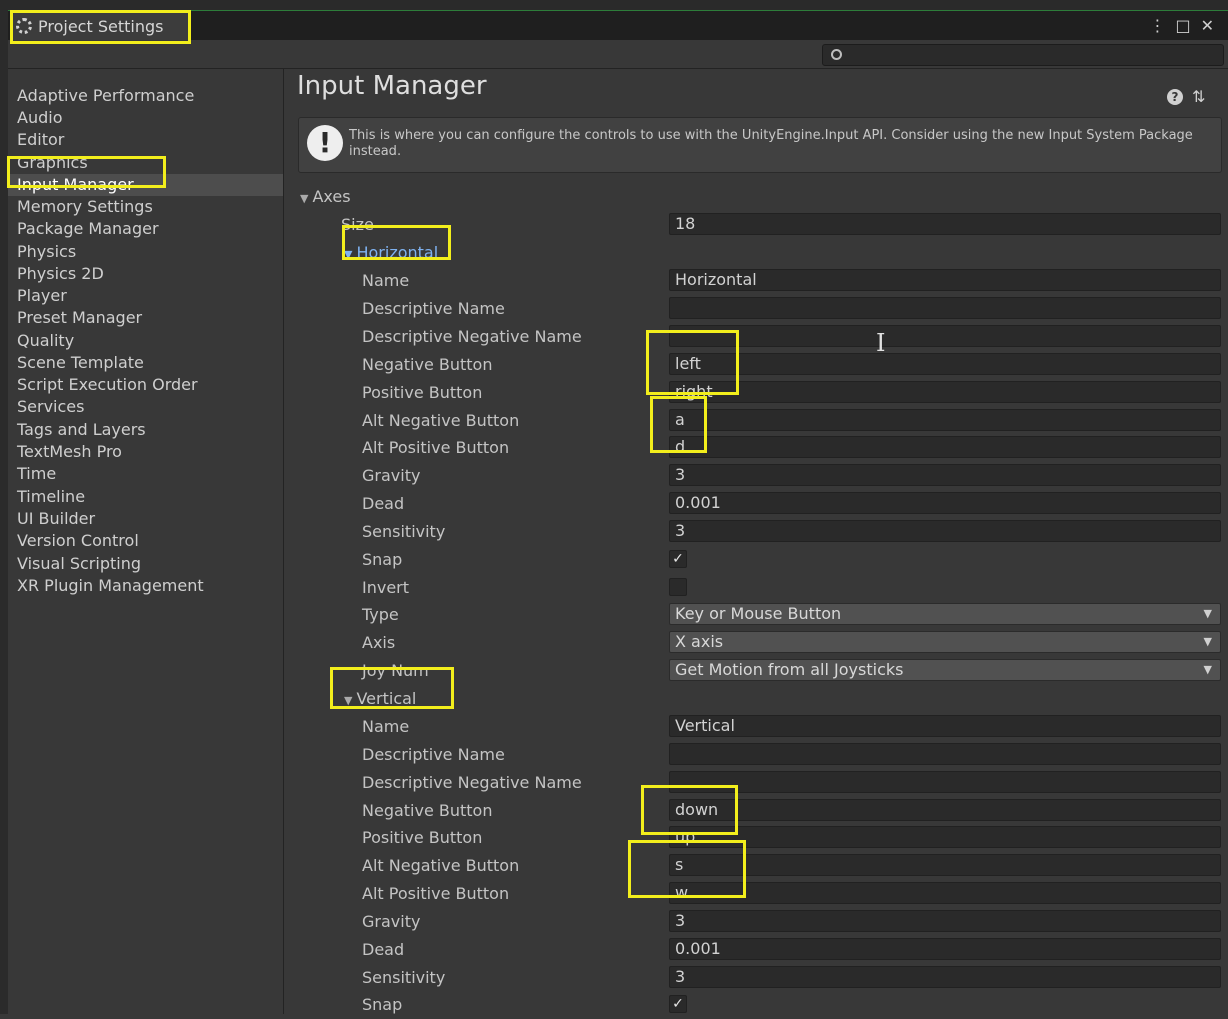 The width and height of the screenshot is (1228, 1019). I want to click on axes-foldout: ▼ Axes, so click(325, 196).